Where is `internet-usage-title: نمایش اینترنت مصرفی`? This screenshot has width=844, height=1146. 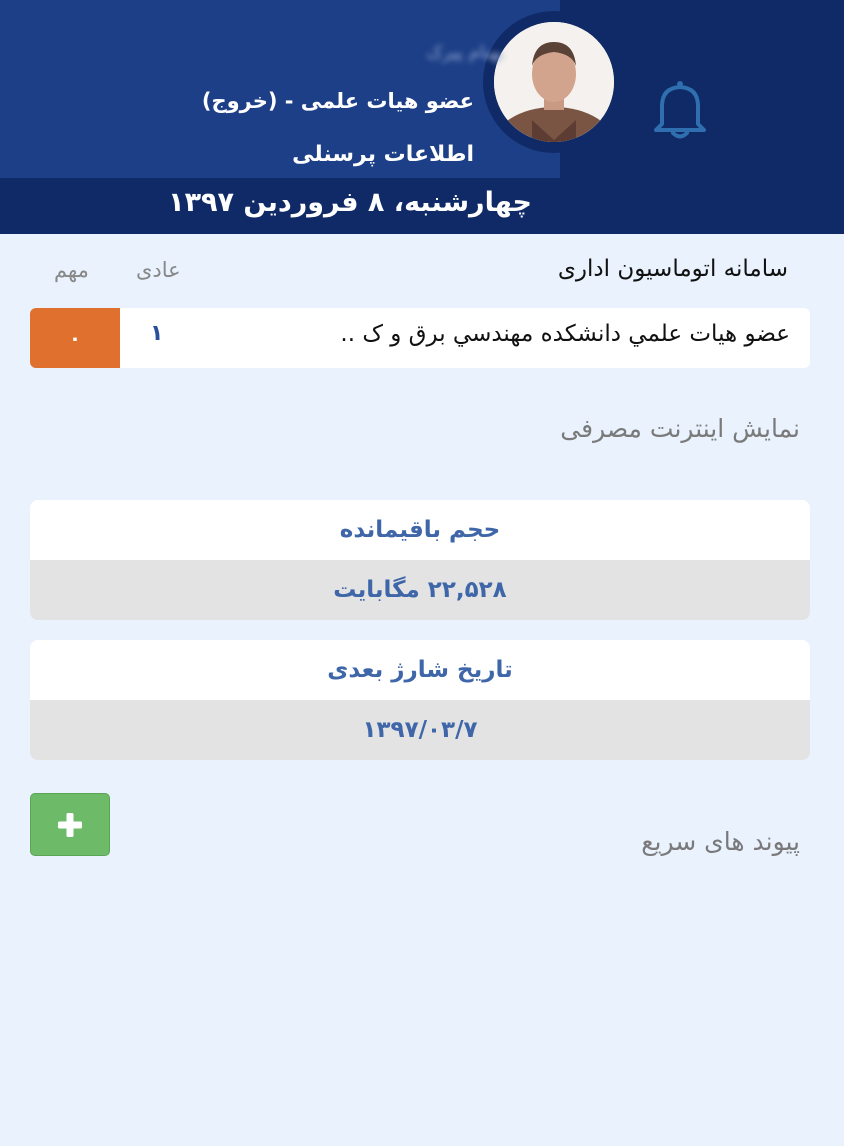 internet-usage-title: نمایش اینترنت مصرفی is located at coordinates (680, 428).